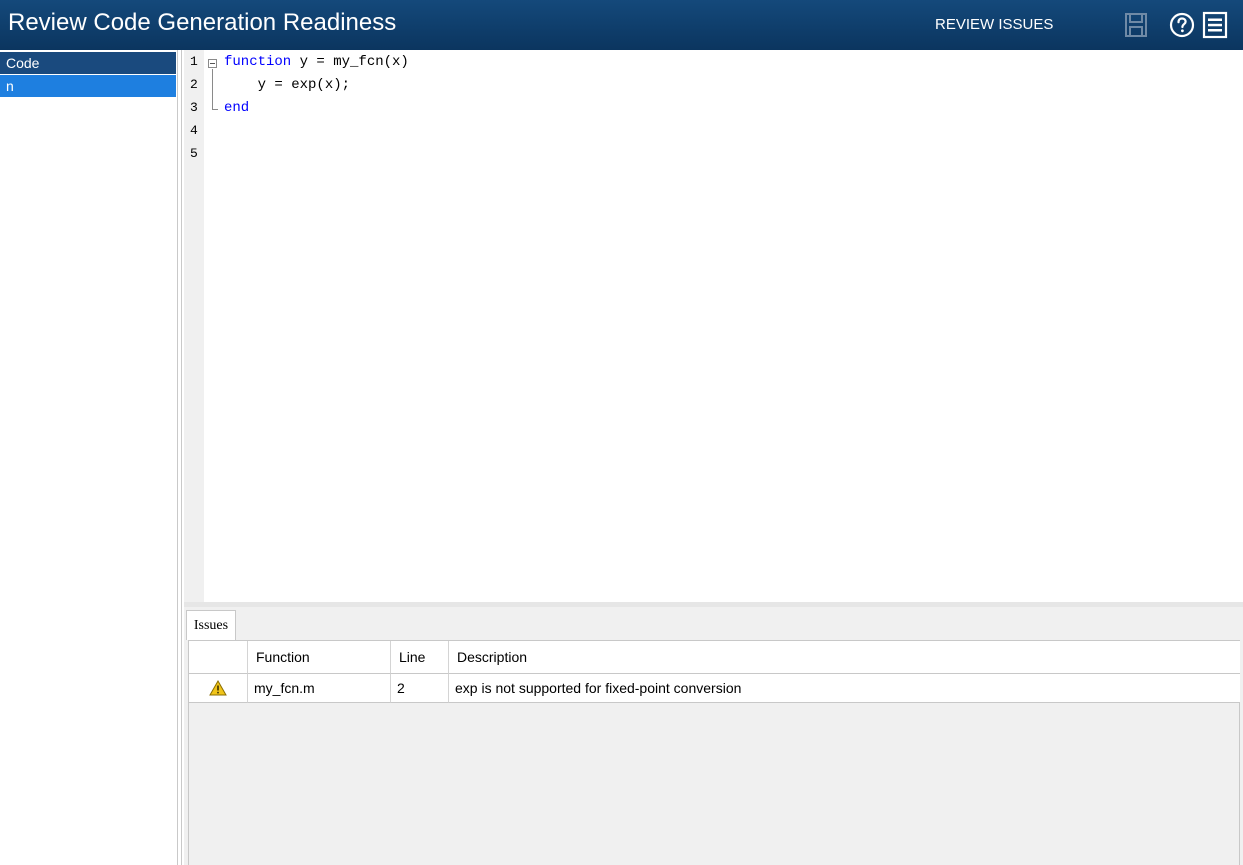 This screenshot has width=1243, height=865. What do you see at coordinates (1182, 25) in the screenshot?
I see `help-icon` at bounding box center [1182, 25].